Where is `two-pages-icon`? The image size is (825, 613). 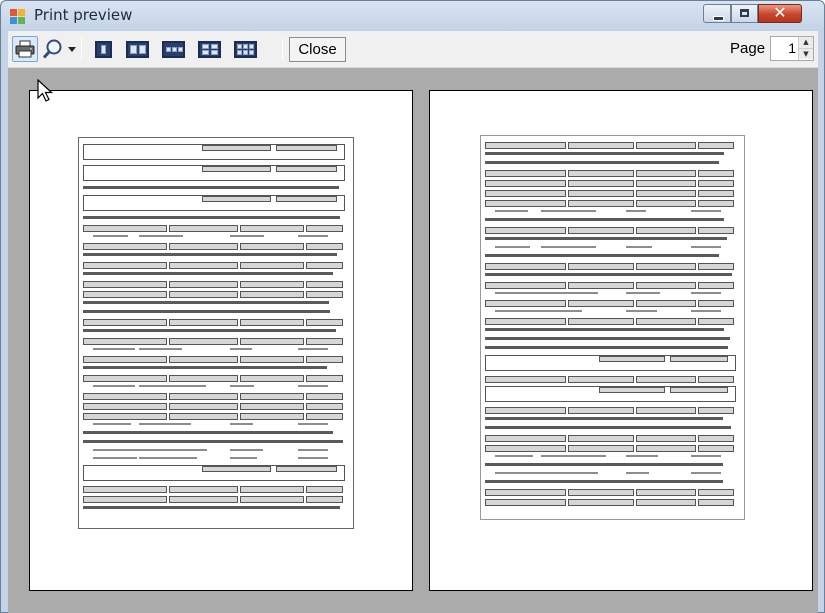
two-pages-icon is located at coordinates (137, 49).